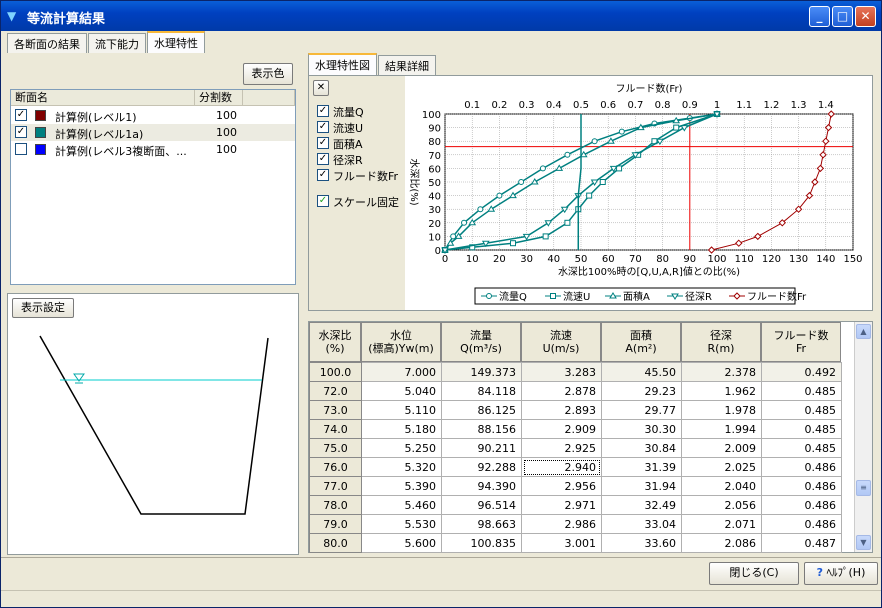  What do you see at coordinates (561, 342) in the screenshot?
I see `column-header: 流速 U(m/s)` at bounding box center [561, 342].